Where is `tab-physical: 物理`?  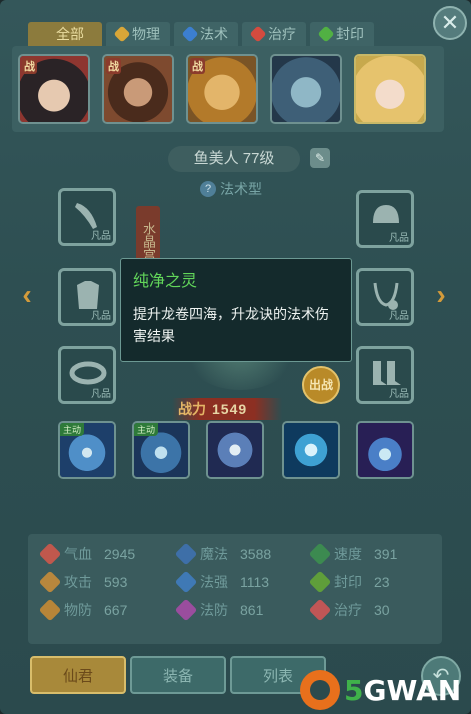 tab-physical: 物理 is located at coordinates (138, 34).